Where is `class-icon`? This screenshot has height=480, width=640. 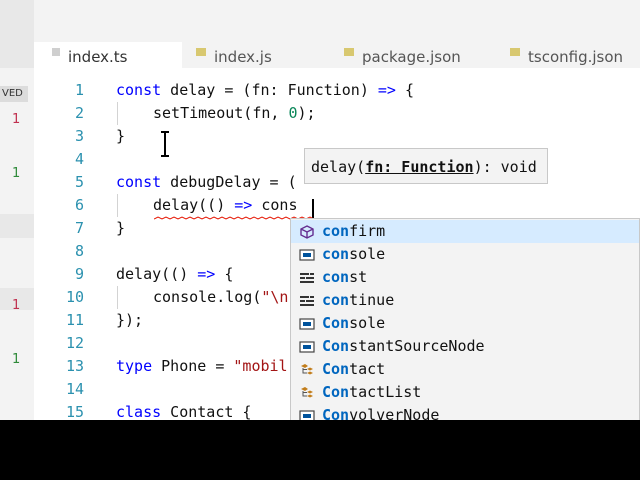 class-icon is located at coordinates (307, 369).